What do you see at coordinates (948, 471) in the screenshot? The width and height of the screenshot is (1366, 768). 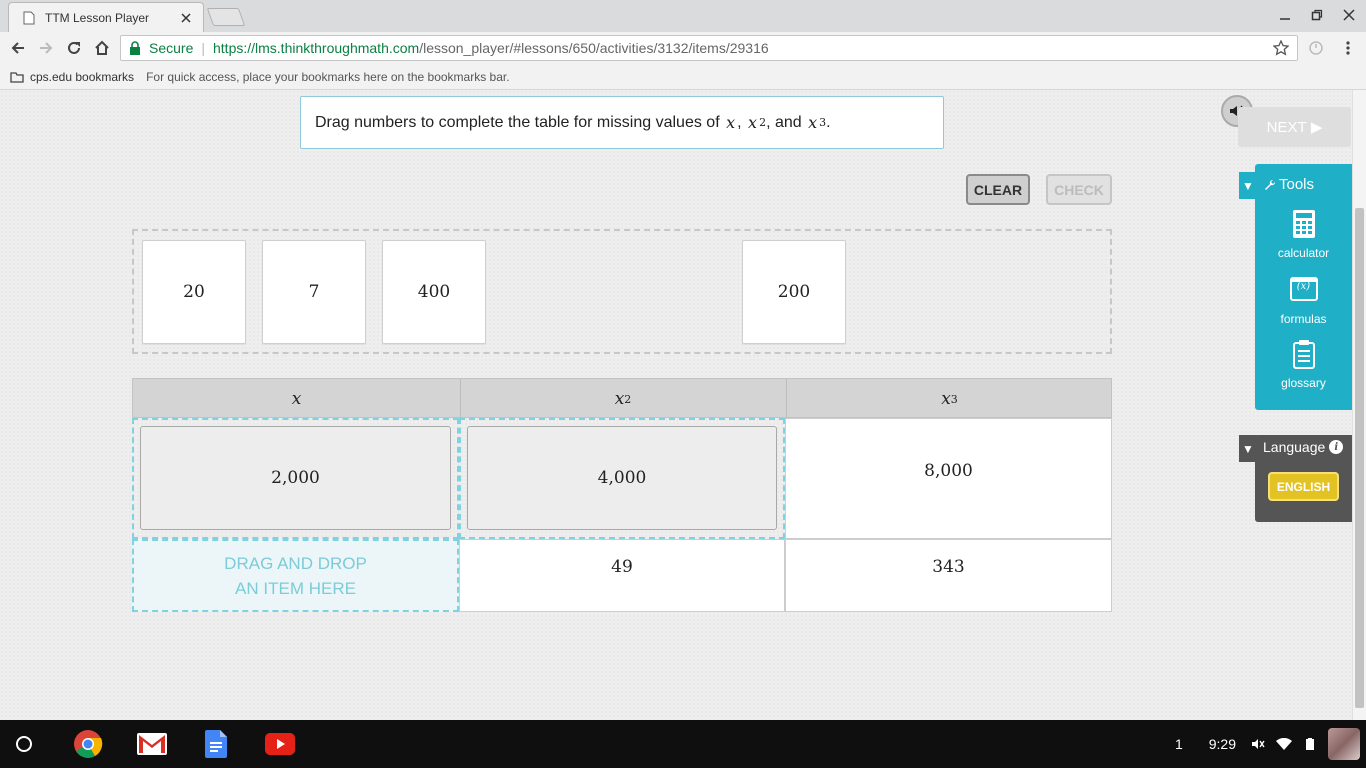 I see `cell-value: 8,000` at bounding box center [948, 471].